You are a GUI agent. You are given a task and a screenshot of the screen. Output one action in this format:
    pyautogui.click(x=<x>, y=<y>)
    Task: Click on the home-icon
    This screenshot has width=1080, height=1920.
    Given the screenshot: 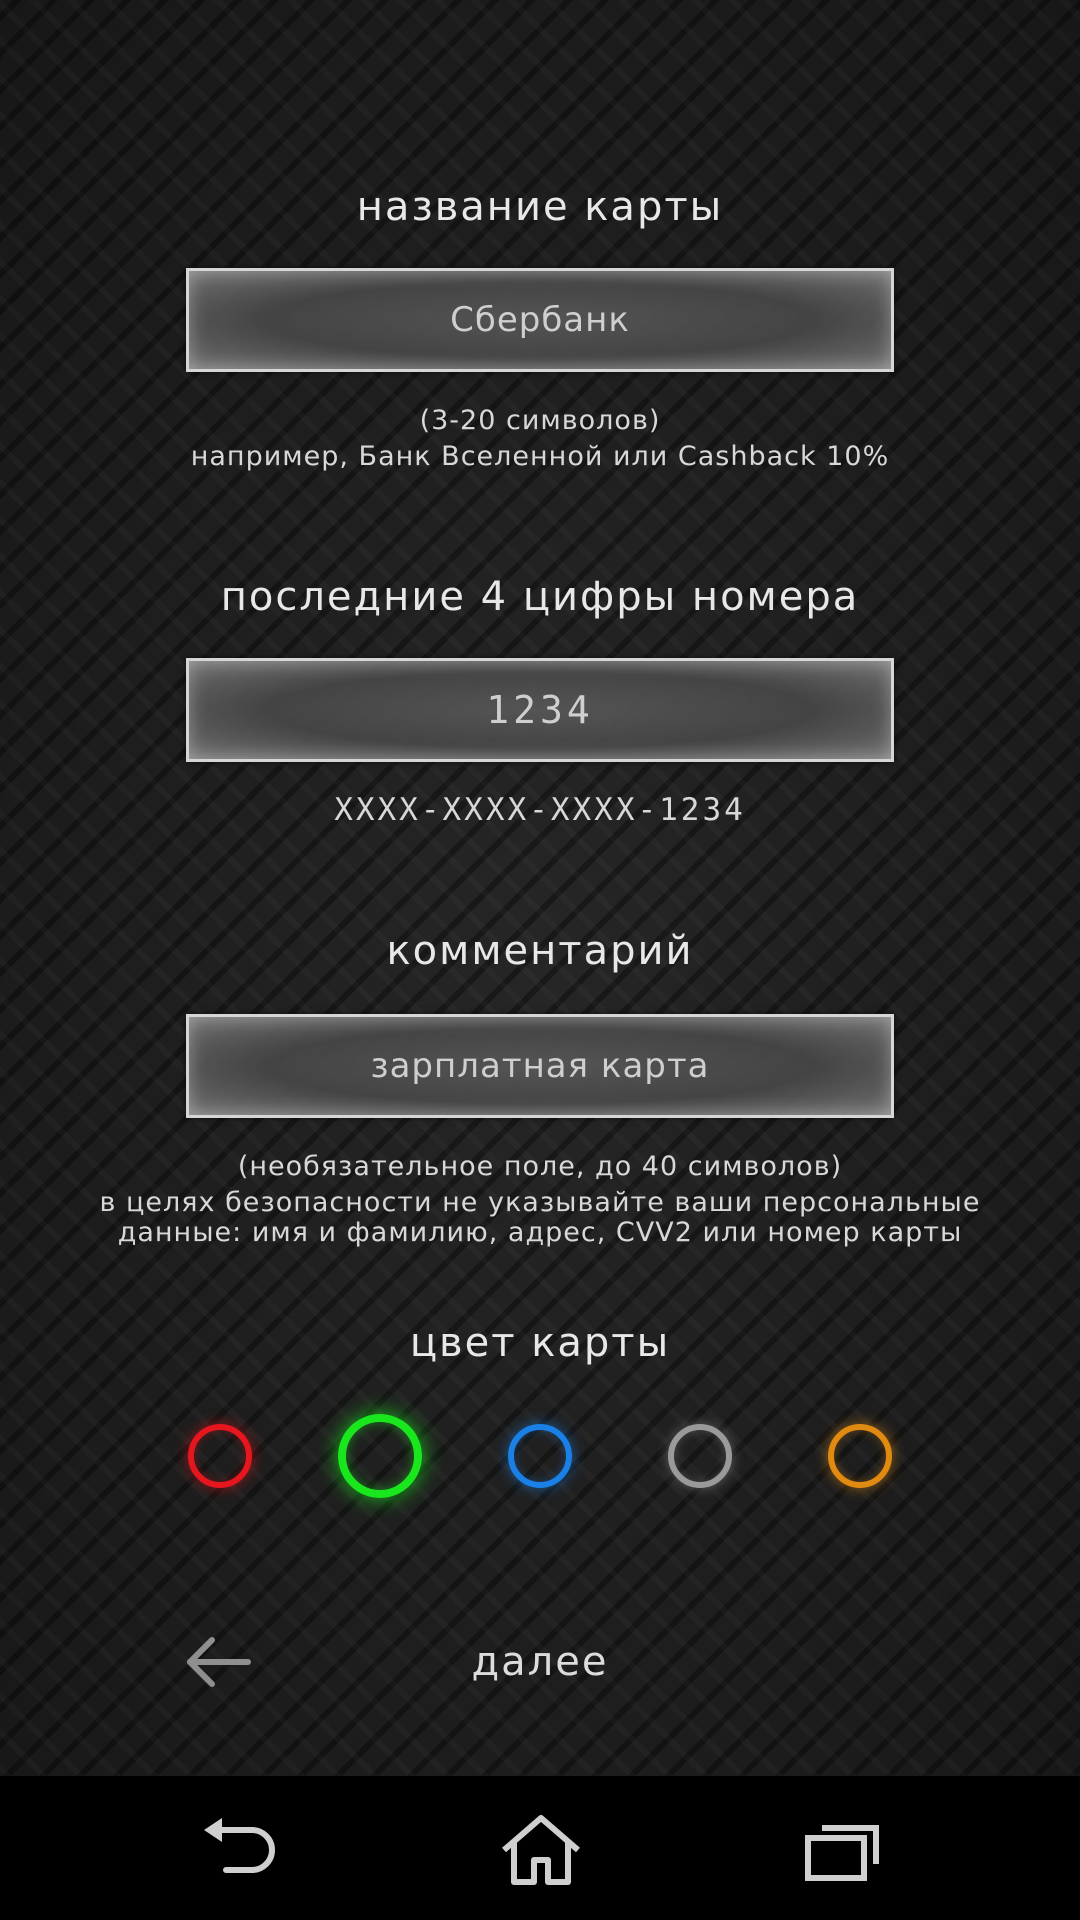 What is the action you would take?
    pyautogui.click(x=541, y=1850)
    